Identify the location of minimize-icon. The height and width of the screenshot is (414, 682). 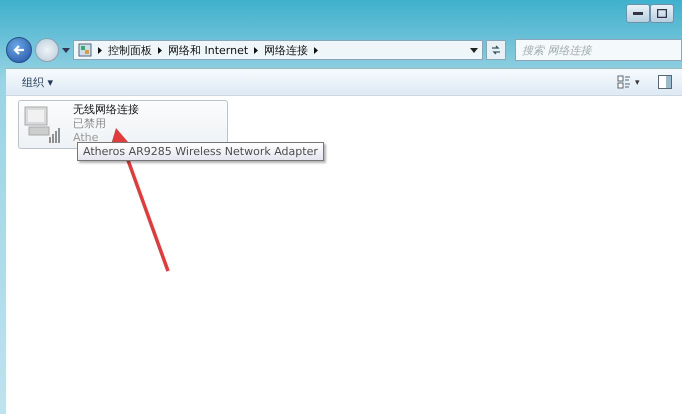
(638, 14).